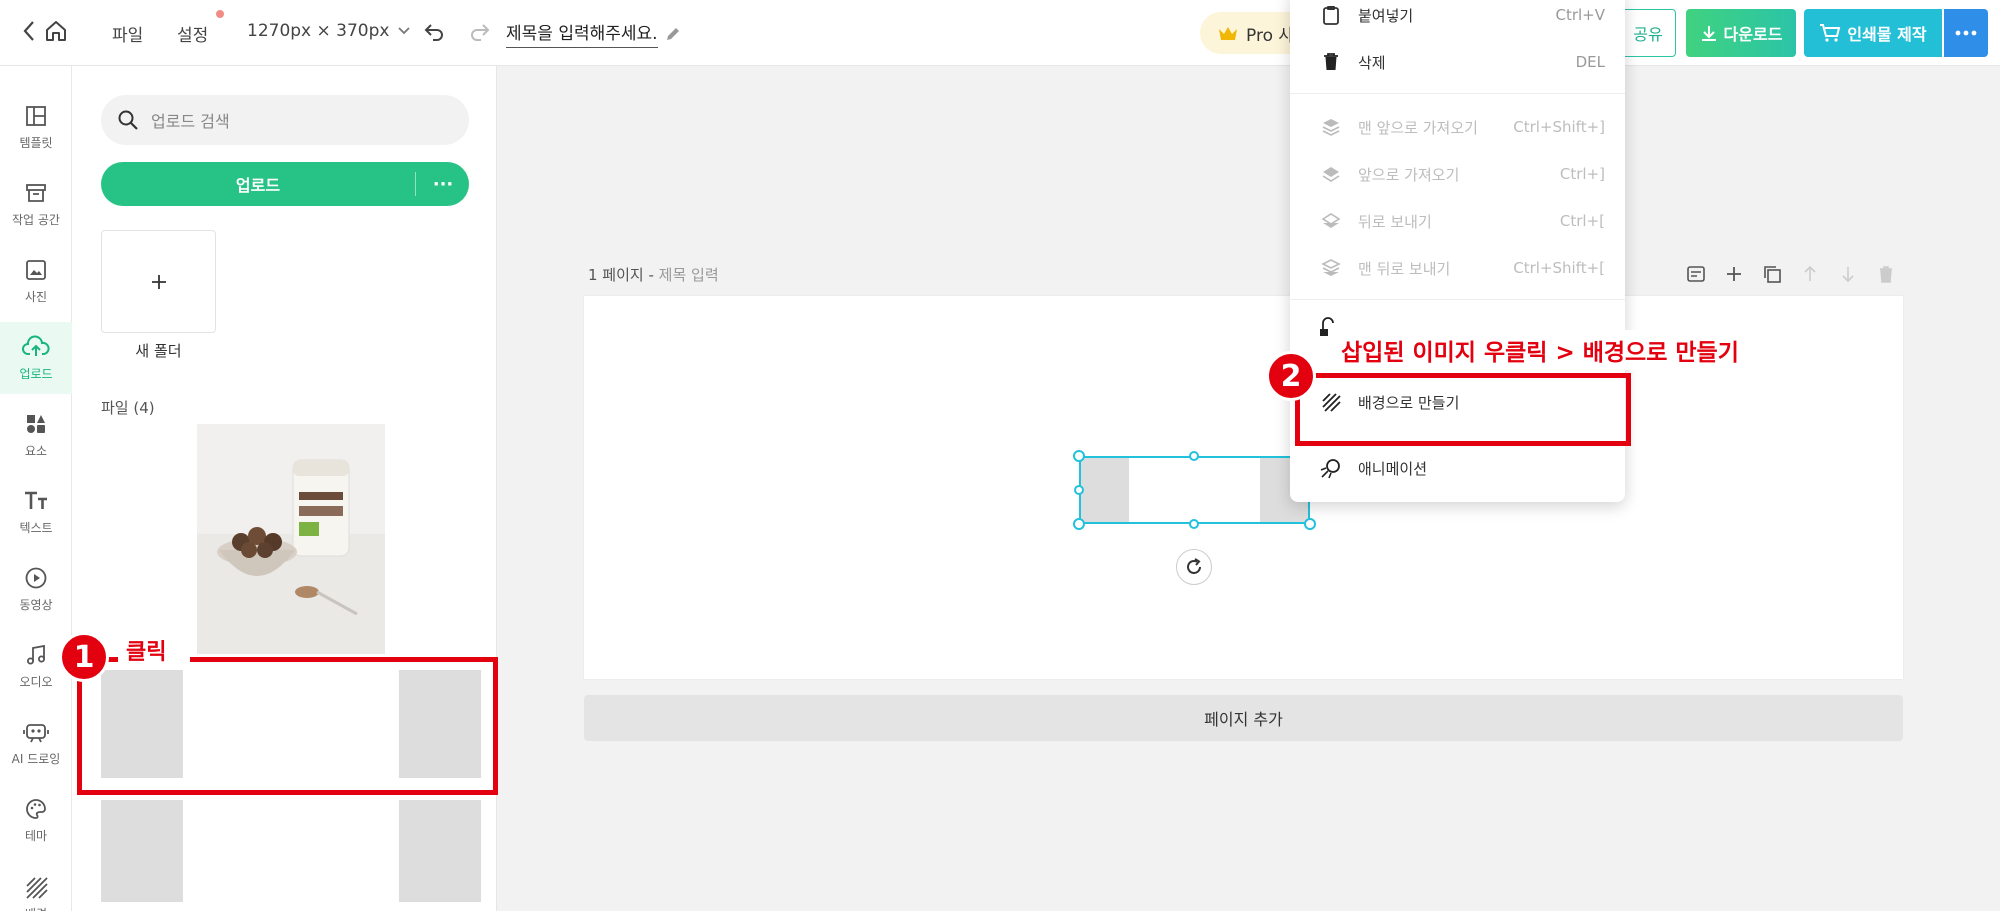 The image size is (2000, 911). What do you see at coordinates (36, 743) in the screenshot?
I see `rail-item-ai-drawing: AI 드로잉` at bounding box center [36, 743].